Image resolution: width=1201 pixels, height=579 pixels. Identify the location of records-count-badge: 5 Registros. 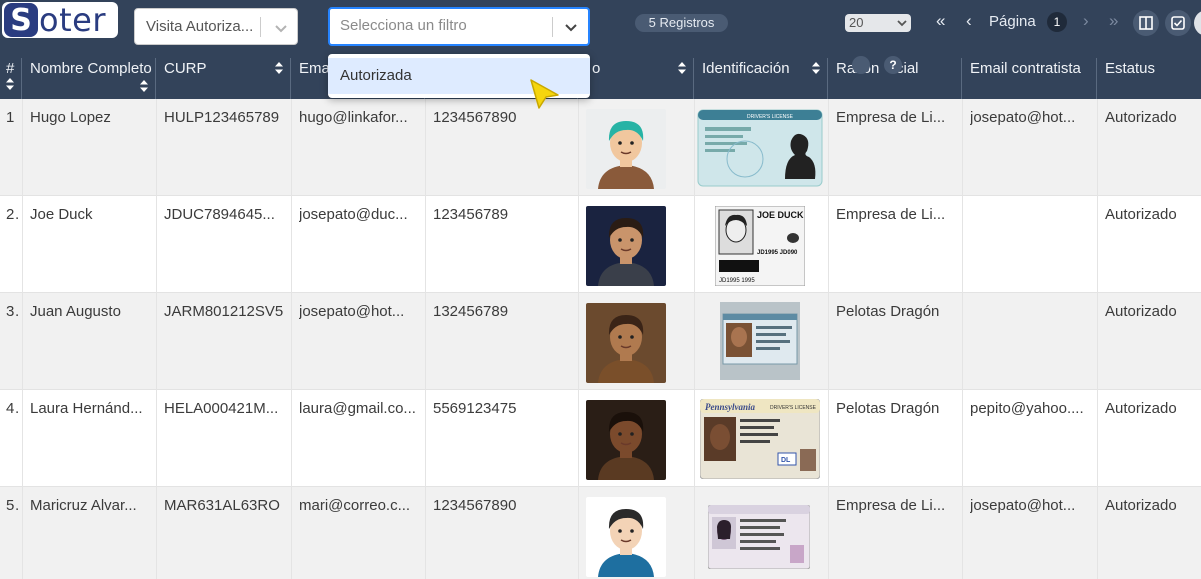
(681, 23).